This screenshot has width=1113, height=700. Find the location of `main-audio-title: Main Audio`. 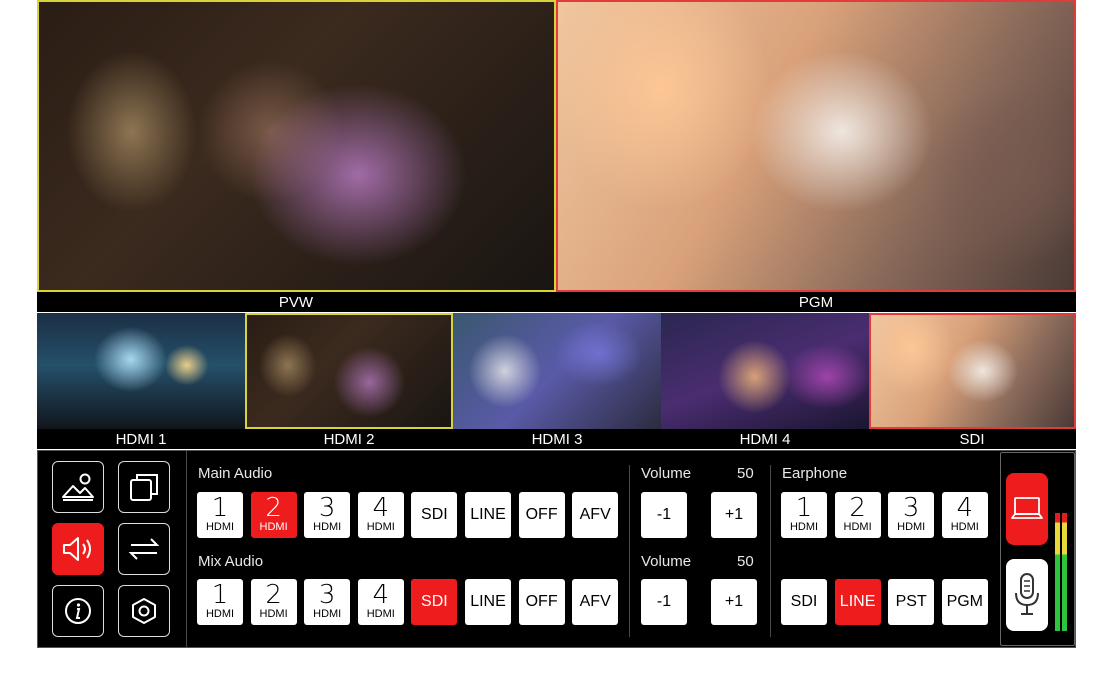

main-audio-title: Main Audio is located at coordinates (235, 473).